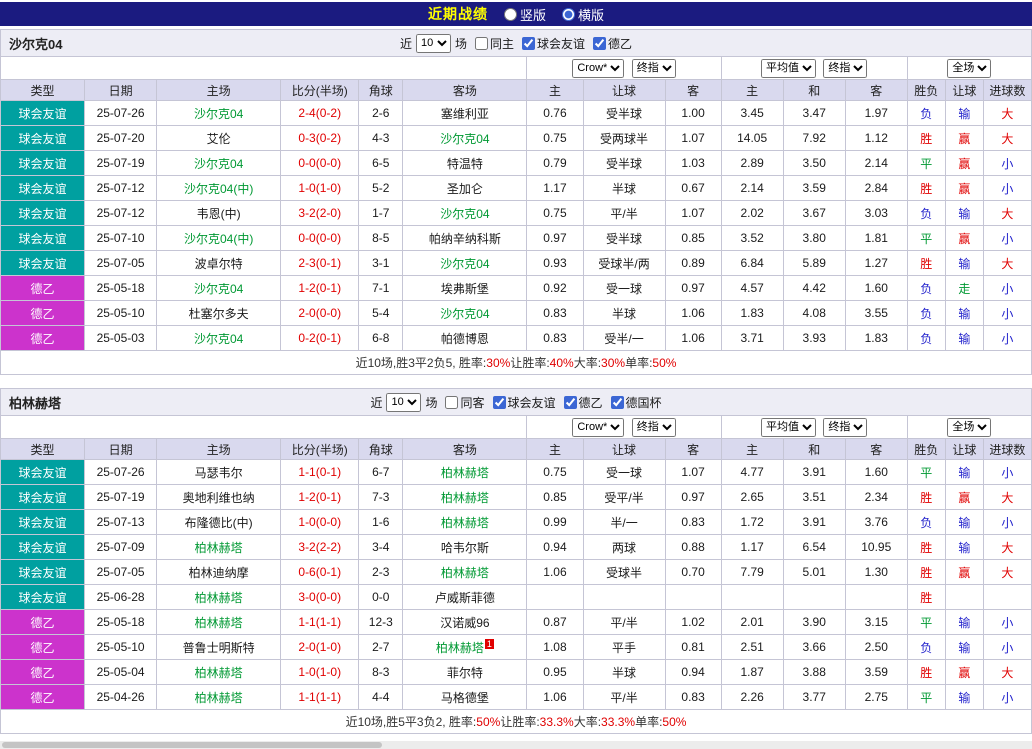 Image resolution: width=1032 pixels, height=749 pixels. I want to click on away-team-cell: 帕德博恩, so click(465, 338).